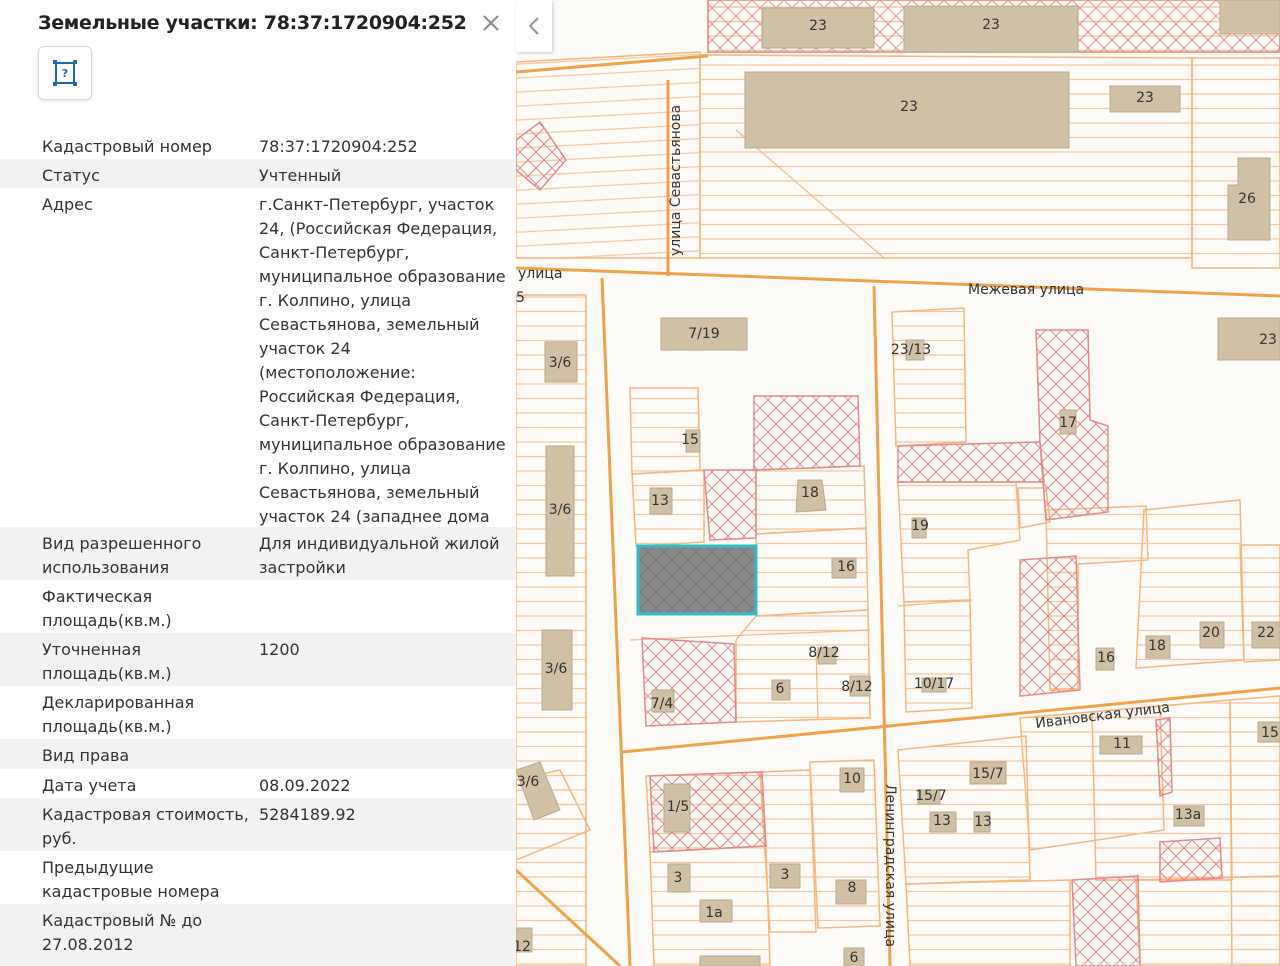 This screenshot has height=966, width=1280. I want to click on attribute-row: Вид права, so click(258, 754).